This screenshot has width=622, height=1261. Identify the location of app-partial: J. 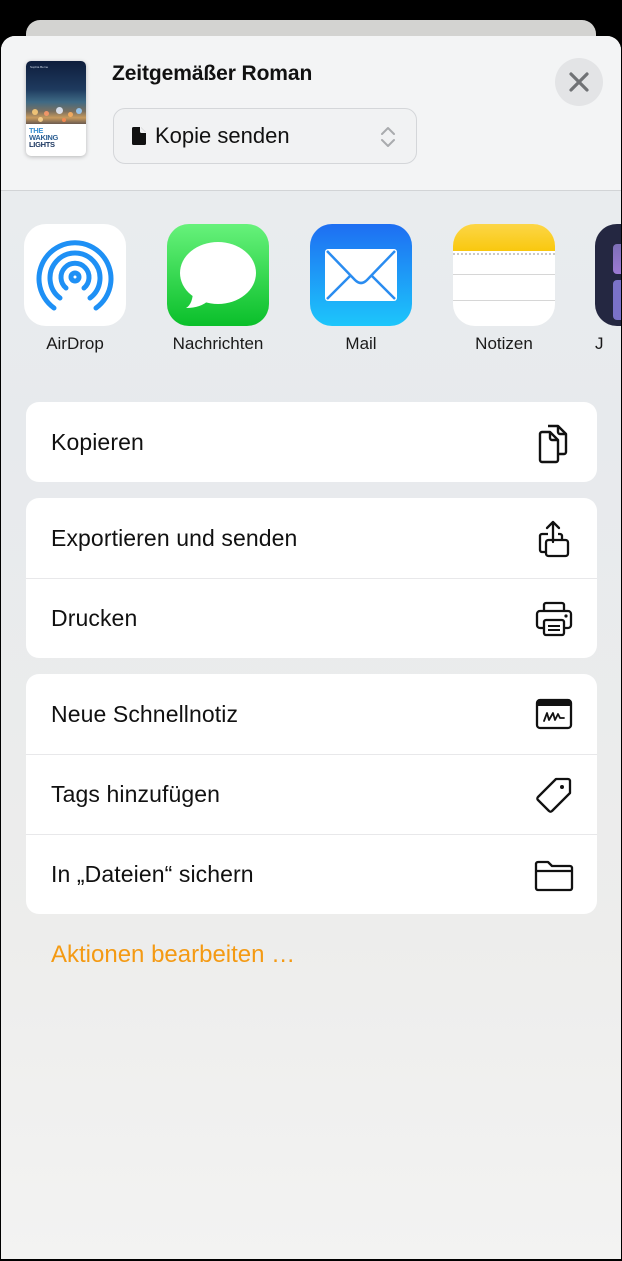
(606, 289).